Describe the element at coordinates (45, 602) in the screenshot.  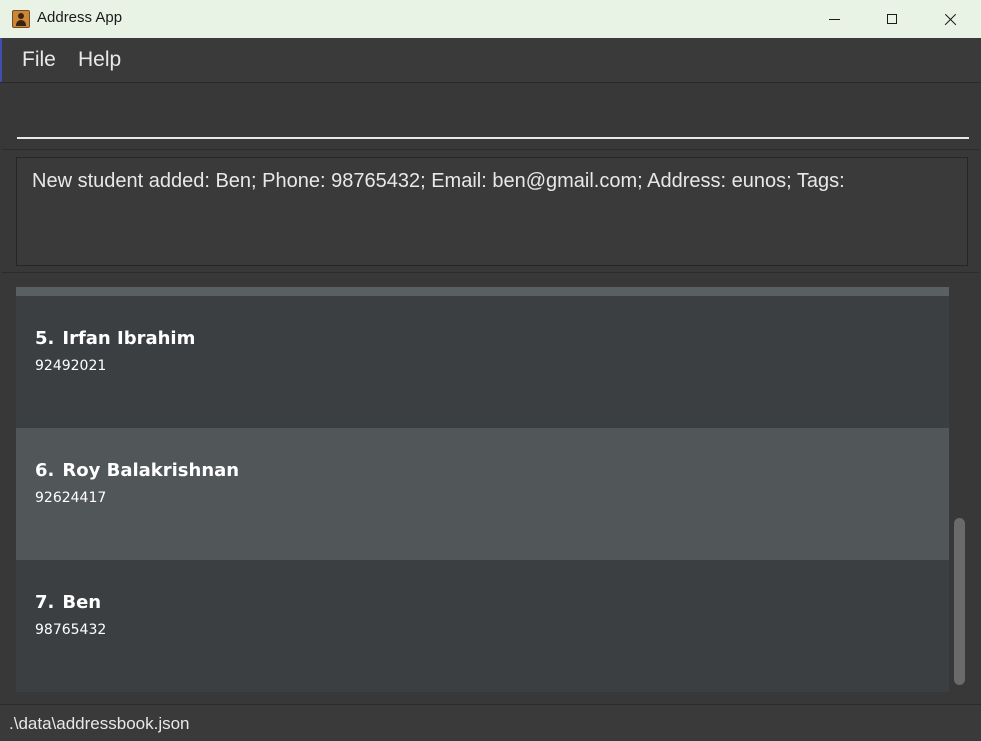
I see `person-index: 7.` at that location.